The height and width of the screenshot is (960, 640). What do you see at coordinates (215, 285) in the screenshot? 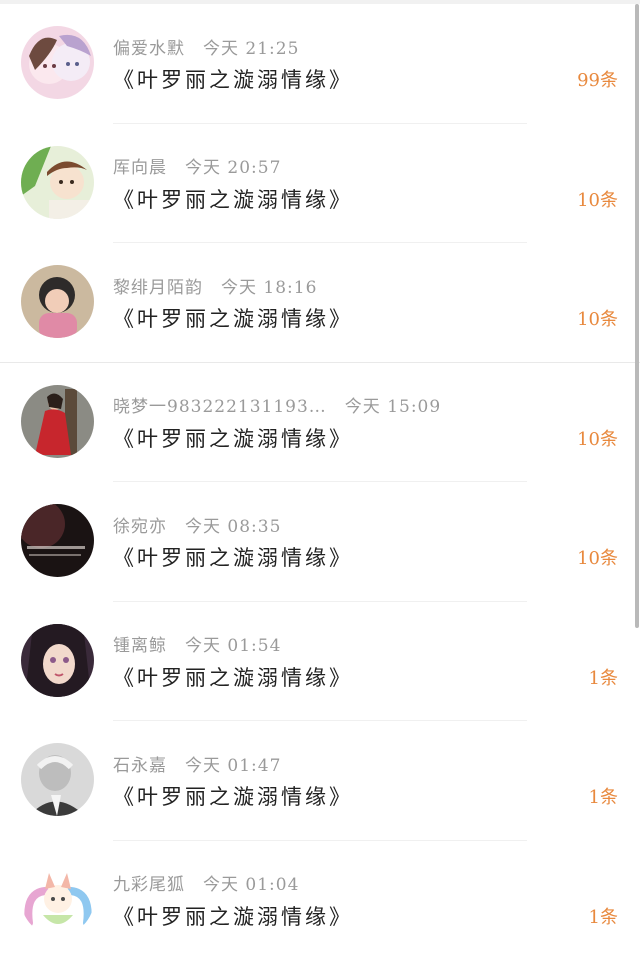
I see `comment-meta: 黎绯月陌韵今天 18:16` at bounding box center [215, 285].